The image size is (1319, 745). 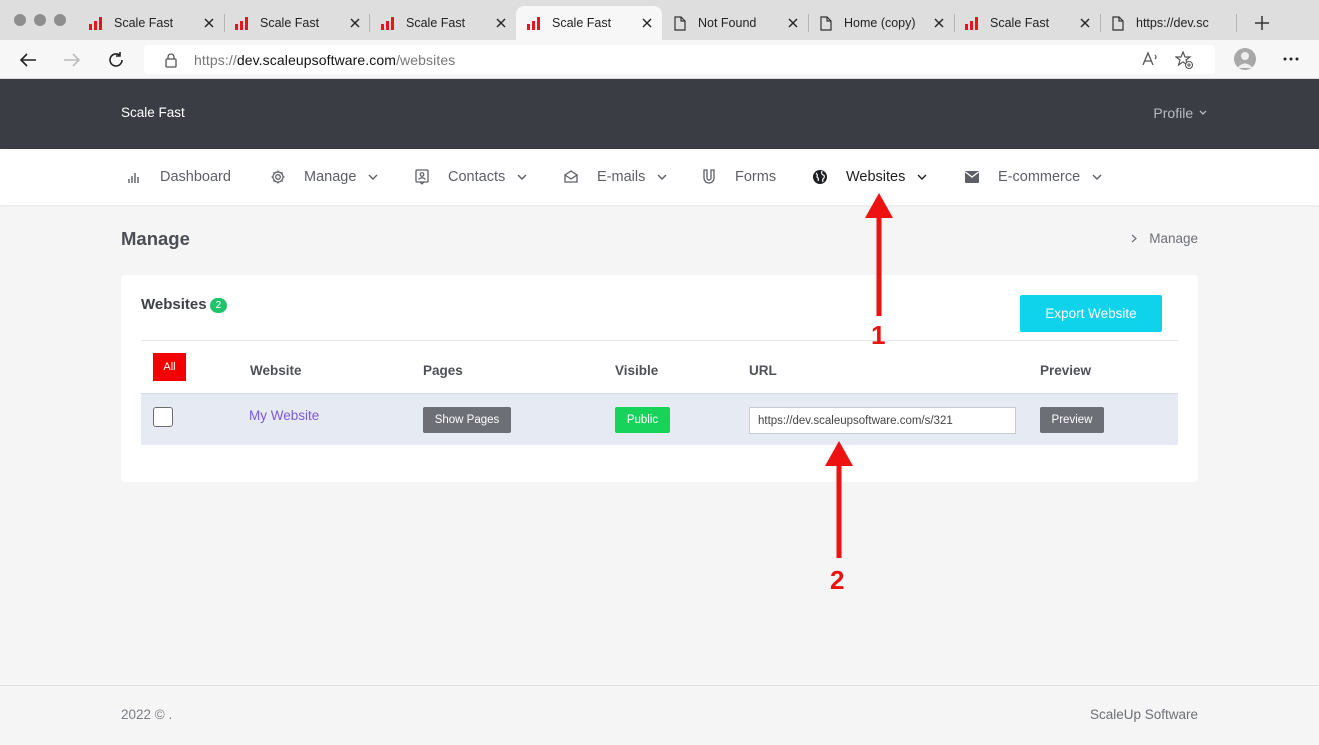 What do you see at coordinates (659, 340) in the screenshot?
I see `table-divider` at bounding box center [659, 340].